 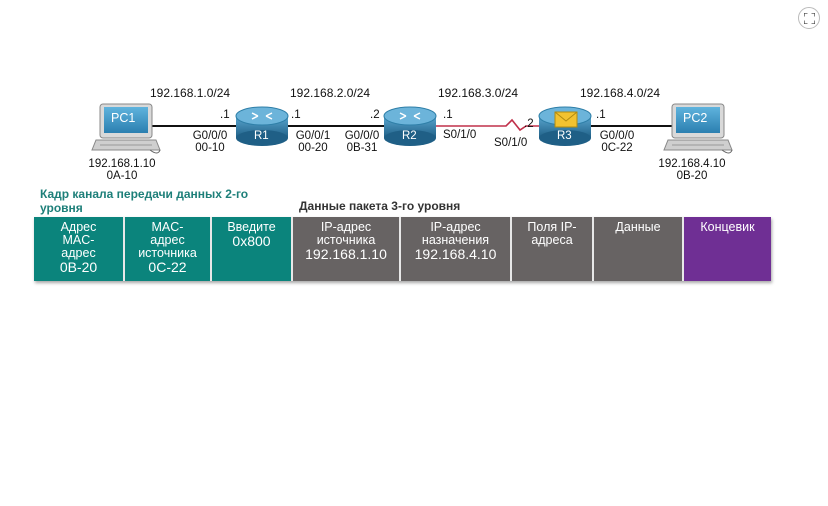 I want to click on frame-field-1: MAC-адрес источника 0C-22, so click(x=168, y=249).